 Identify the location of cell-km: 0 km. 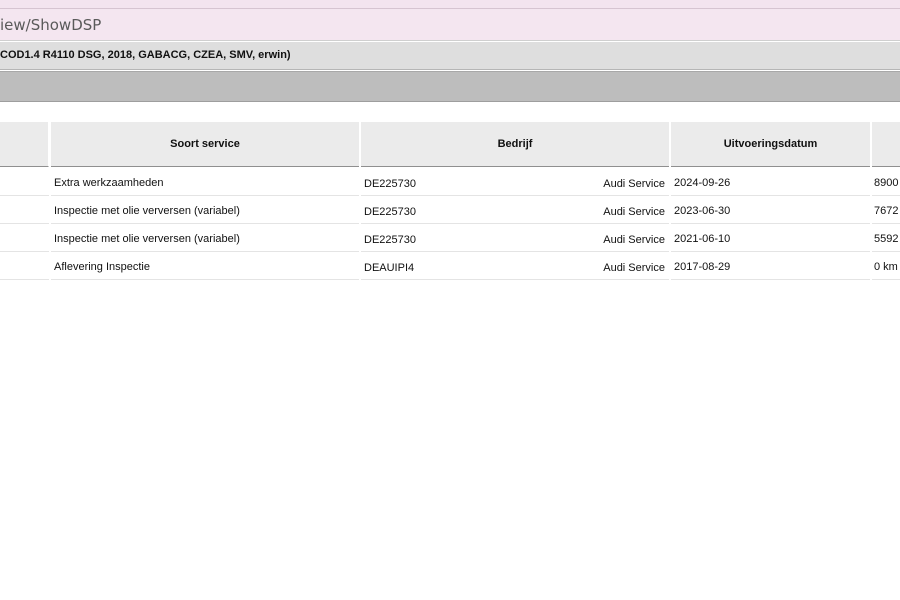
(886, 266).